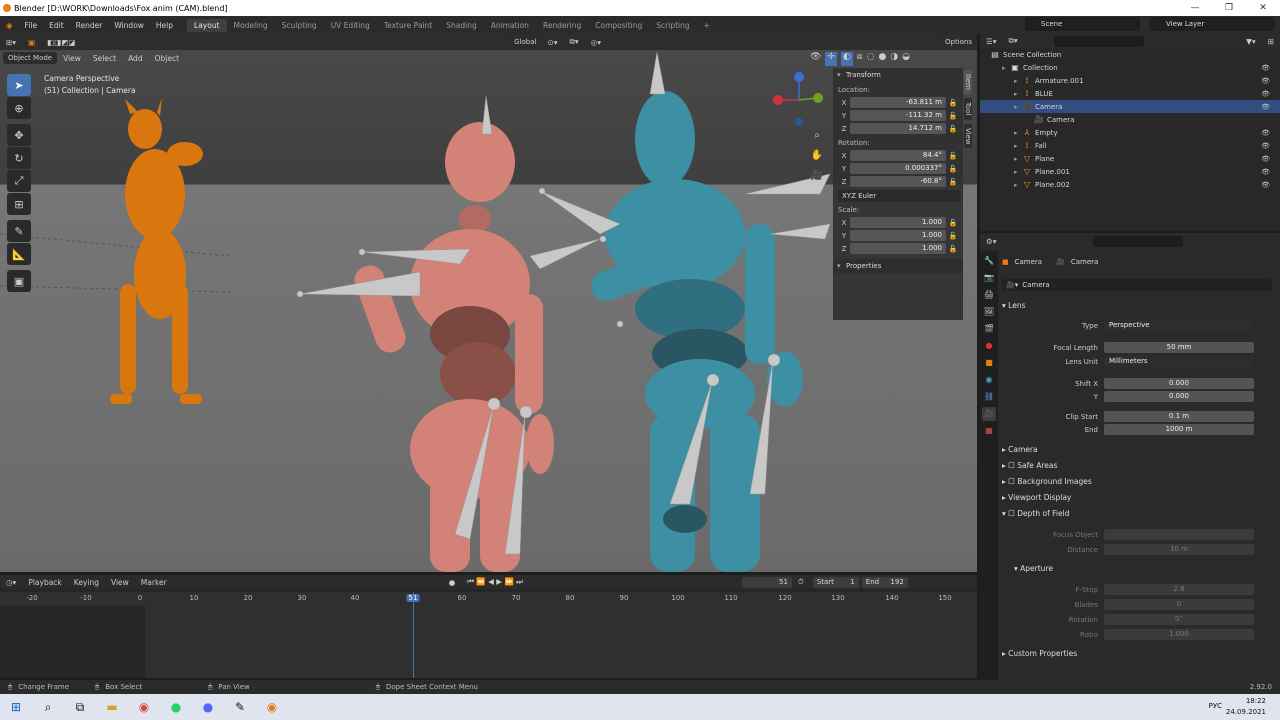 The width and height of the screenshot is (1280, 720). What do you see at coordinates (1137, 285) in the screenshot?
I see `datablock-selector: 🎥▾ Camera` at bounding box center [1137, 285].